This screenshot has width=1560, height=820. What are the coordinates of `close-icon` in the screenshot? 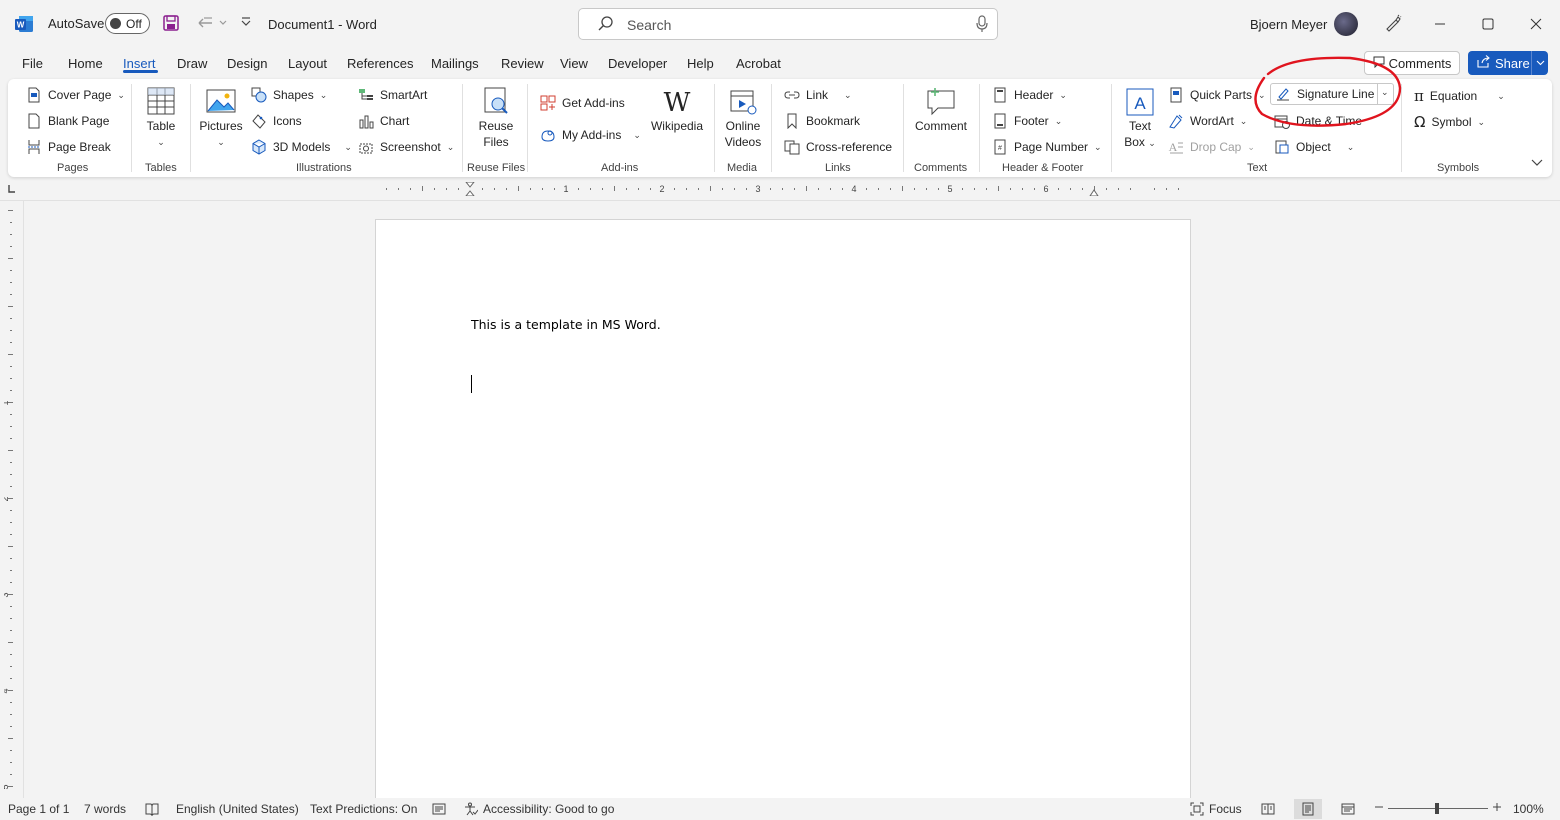 It's located at (1536, 24).